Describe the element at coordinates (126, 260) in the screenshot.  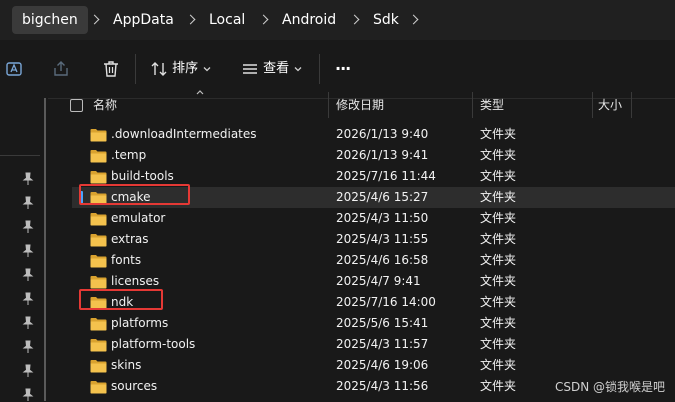
I see `file-name: fonts` at that location.